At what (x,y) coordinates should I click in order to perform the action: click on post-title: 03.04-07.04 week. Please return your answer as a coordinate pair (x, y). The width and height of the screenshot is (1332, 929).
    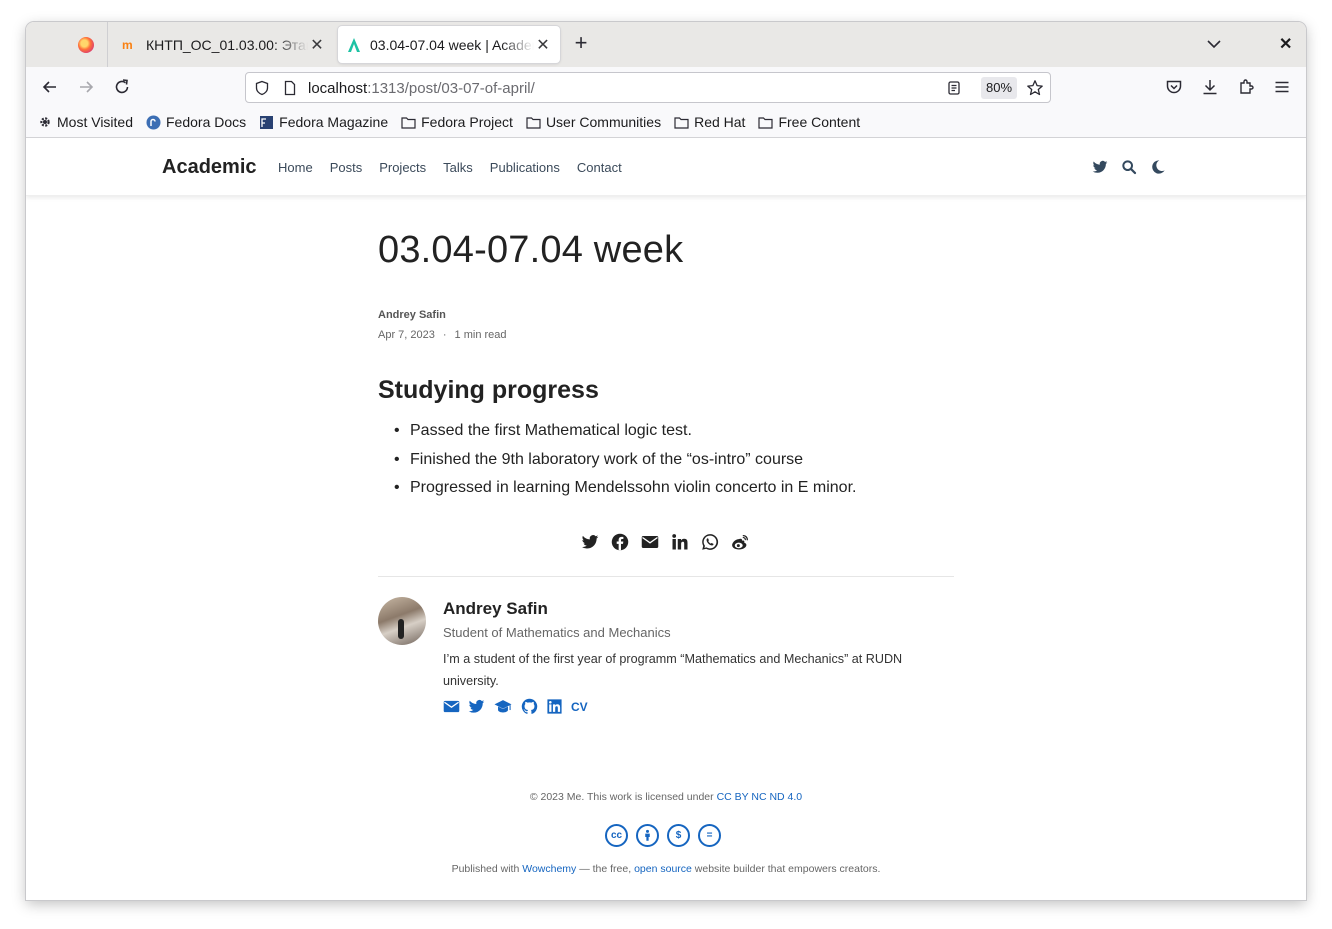
    Looking at the image, I should click on (531, 250).